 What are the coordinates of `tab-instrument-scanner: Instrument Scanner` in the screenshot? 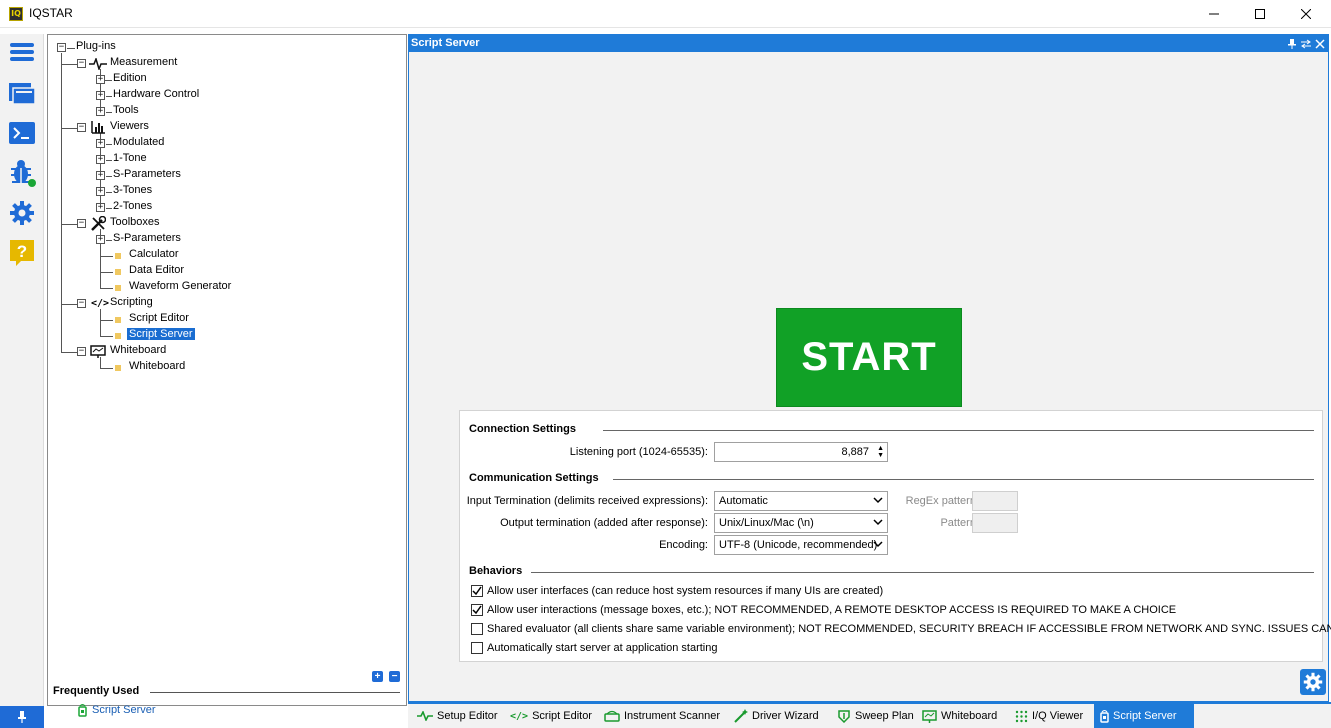 It's located at (662, 716).